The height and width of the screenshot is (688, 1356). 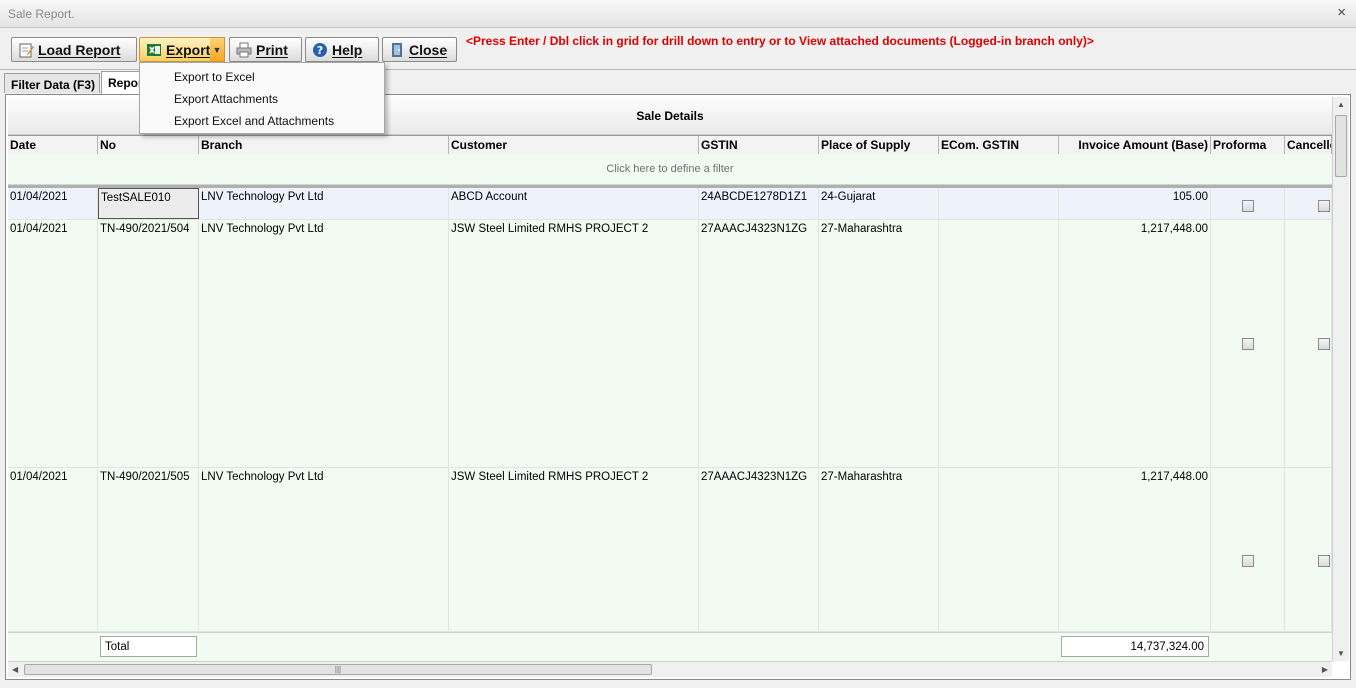 What do you see at coordinates (1325, 669) in the screenshot?
I see `scroll-right-icon: ▶` at bounding box center [1325, 669].